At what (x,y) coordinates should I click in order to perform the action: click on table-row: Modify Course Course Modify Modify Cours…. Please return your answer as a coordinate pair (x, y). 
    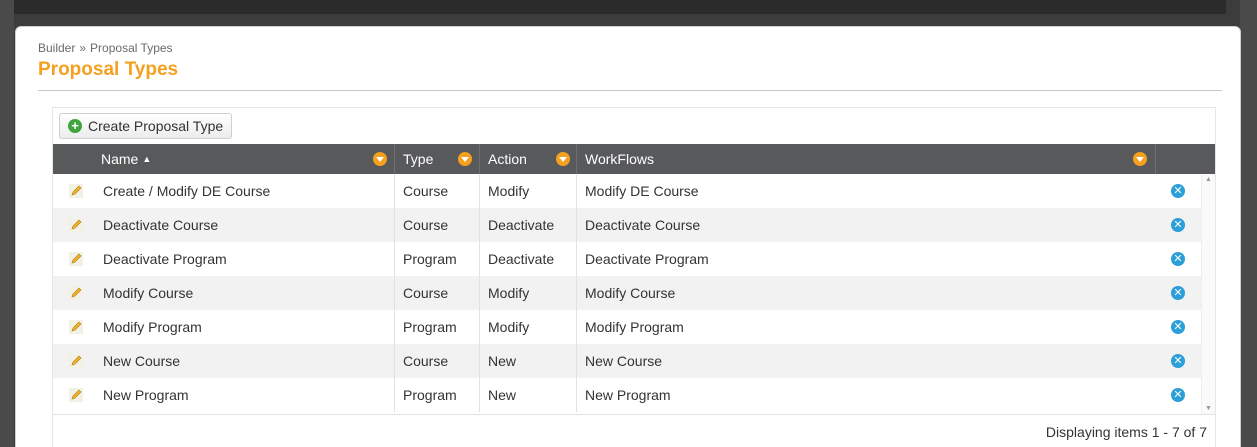
    Looking at the image, I should click on (627, 293).